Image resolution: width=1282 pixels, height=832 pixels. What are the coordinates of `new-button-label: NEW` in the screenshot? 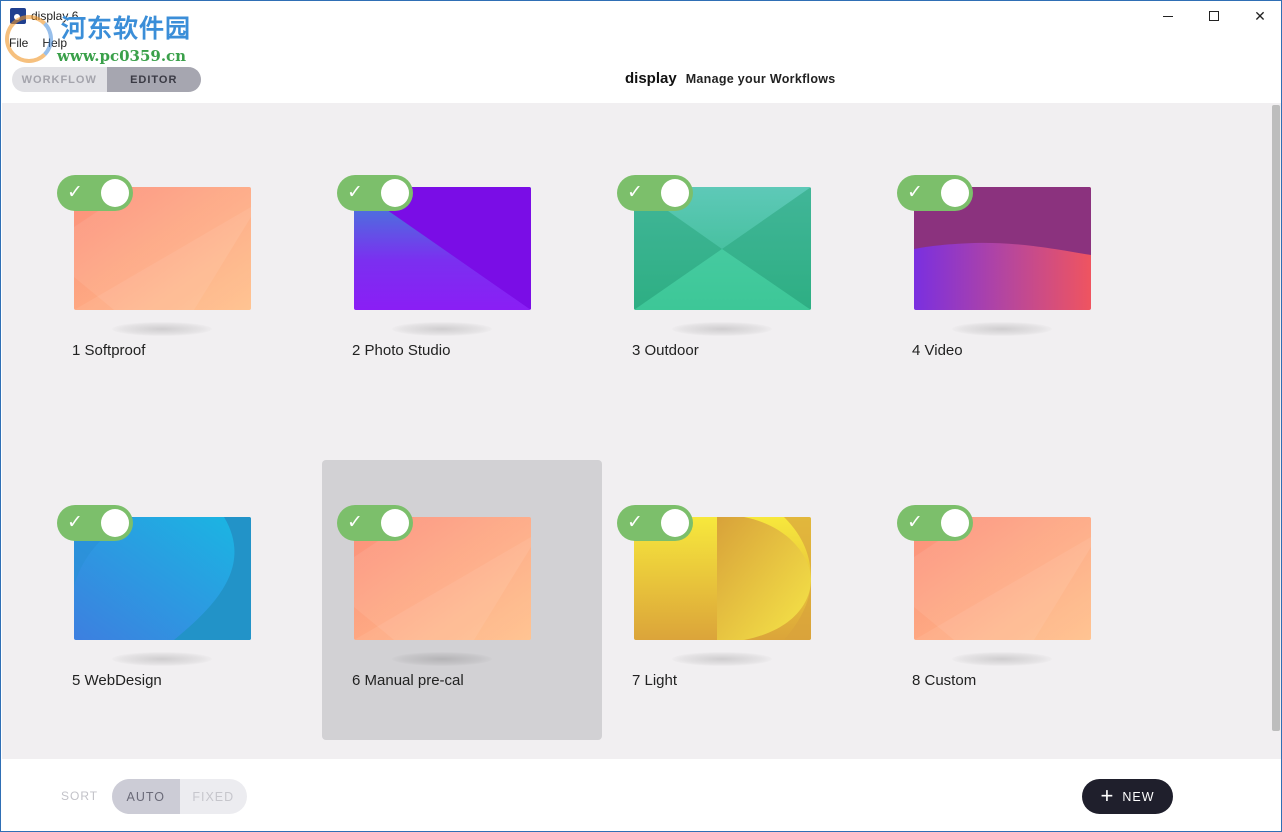 It's located at (1138, 796).